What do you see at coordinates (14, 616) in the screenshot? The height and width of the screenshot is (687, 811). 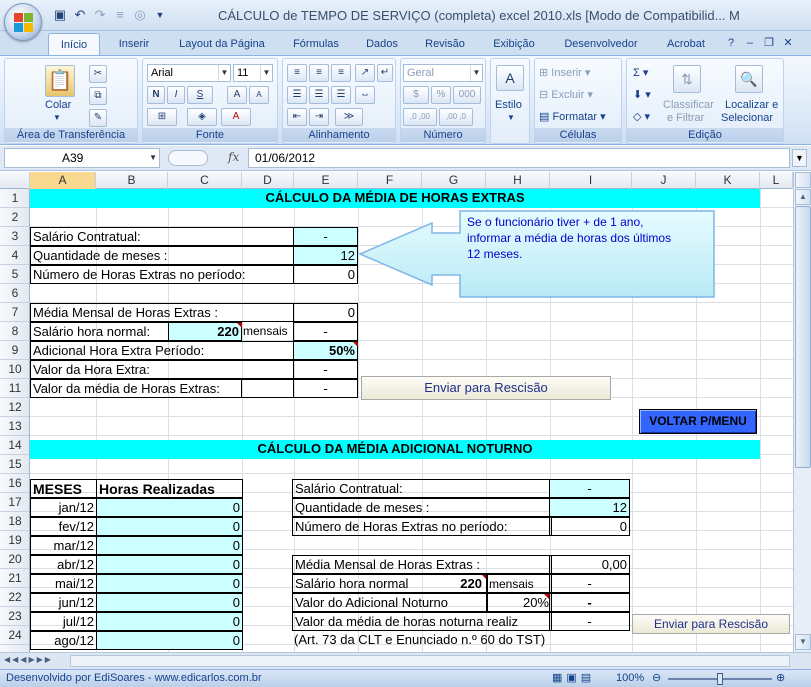 I see `row-header: 23` at bounding box center [14, 616].